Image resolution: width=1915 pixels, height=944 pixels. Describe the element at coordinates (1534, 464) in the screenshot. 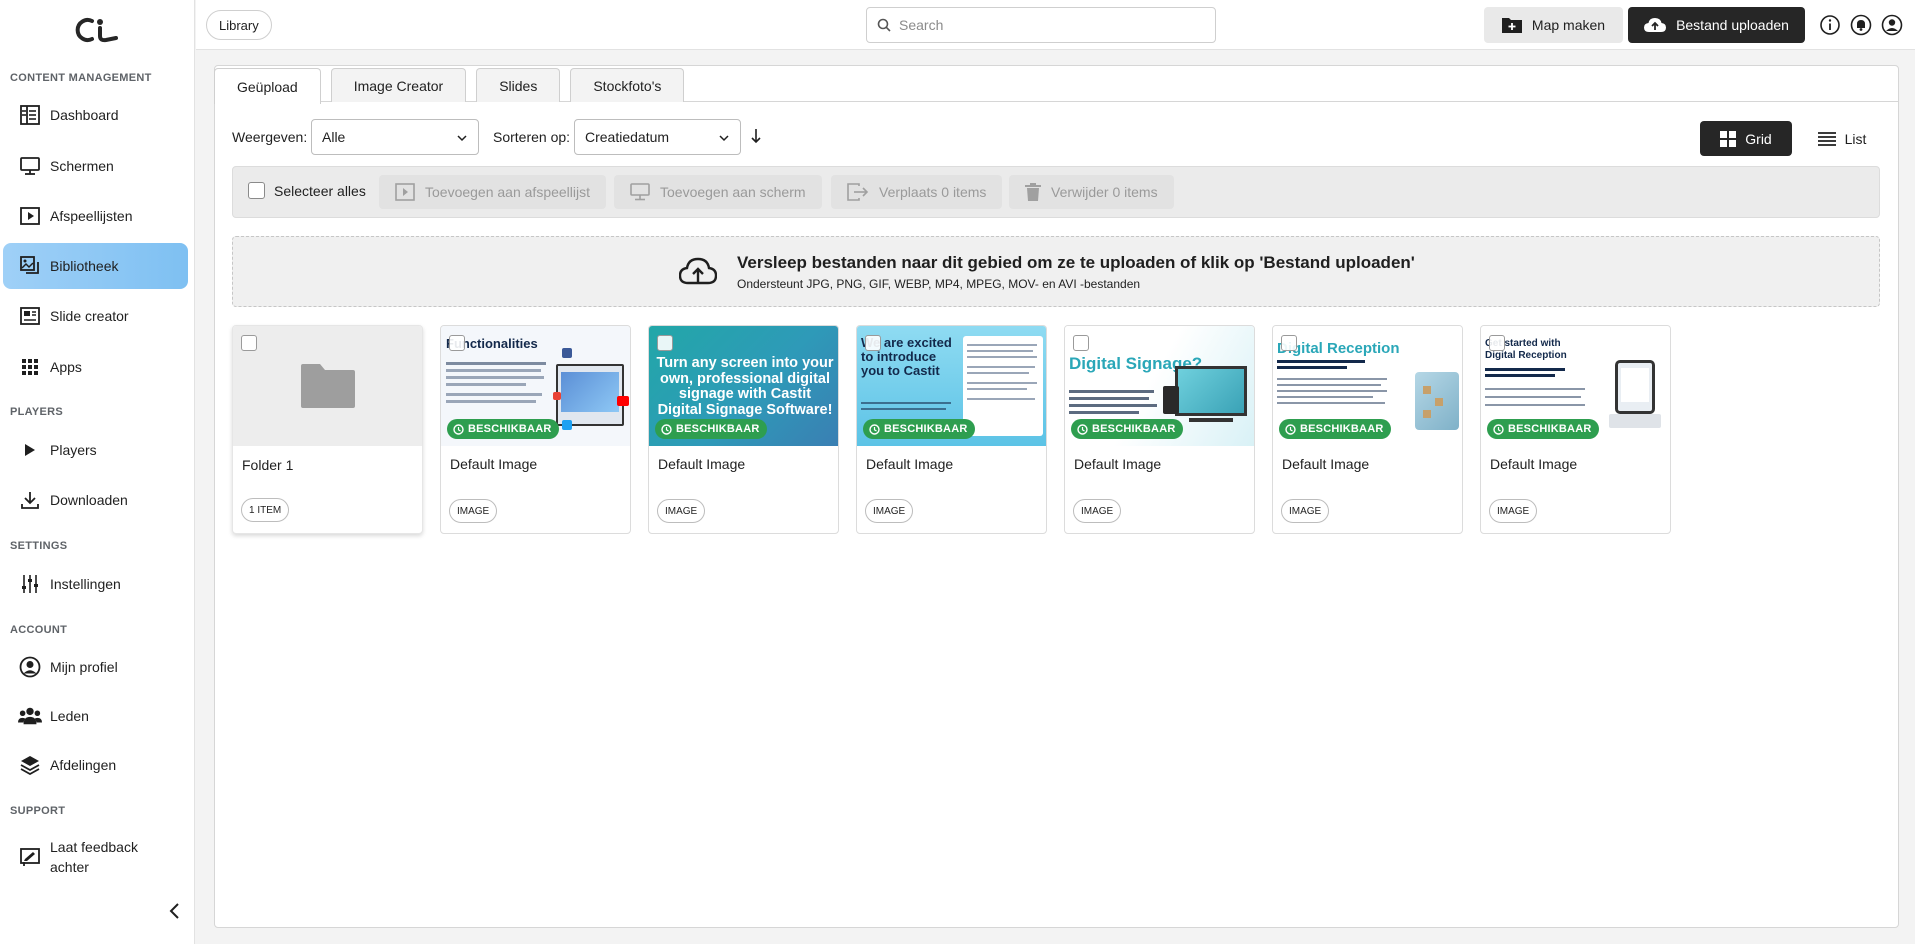

I see `card-title: Default Image` at that location.